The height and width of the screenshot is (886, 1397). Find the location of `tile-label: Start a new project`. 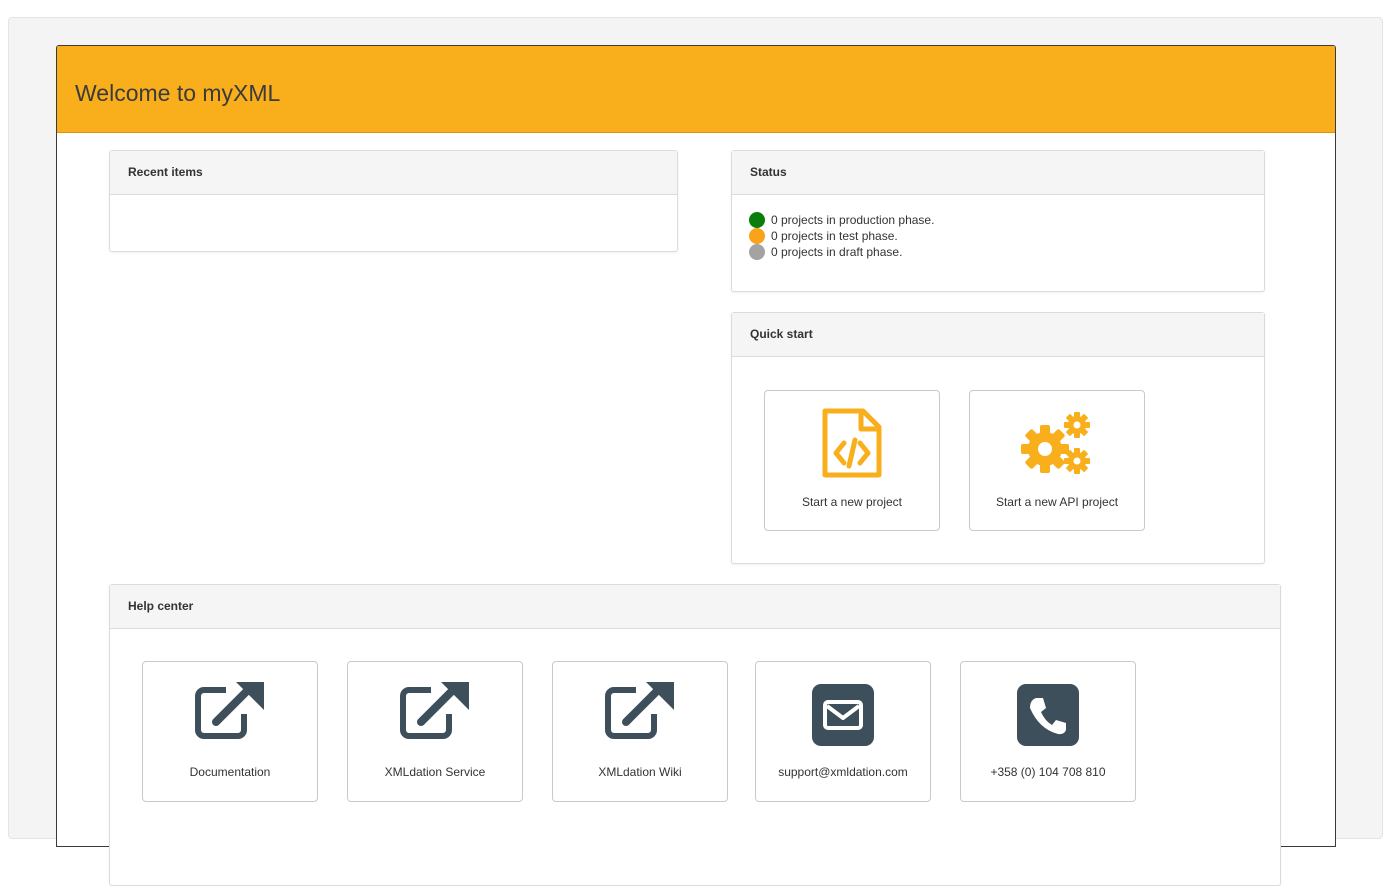

tile-label: Start a new project is located at coordinates (852, 502).